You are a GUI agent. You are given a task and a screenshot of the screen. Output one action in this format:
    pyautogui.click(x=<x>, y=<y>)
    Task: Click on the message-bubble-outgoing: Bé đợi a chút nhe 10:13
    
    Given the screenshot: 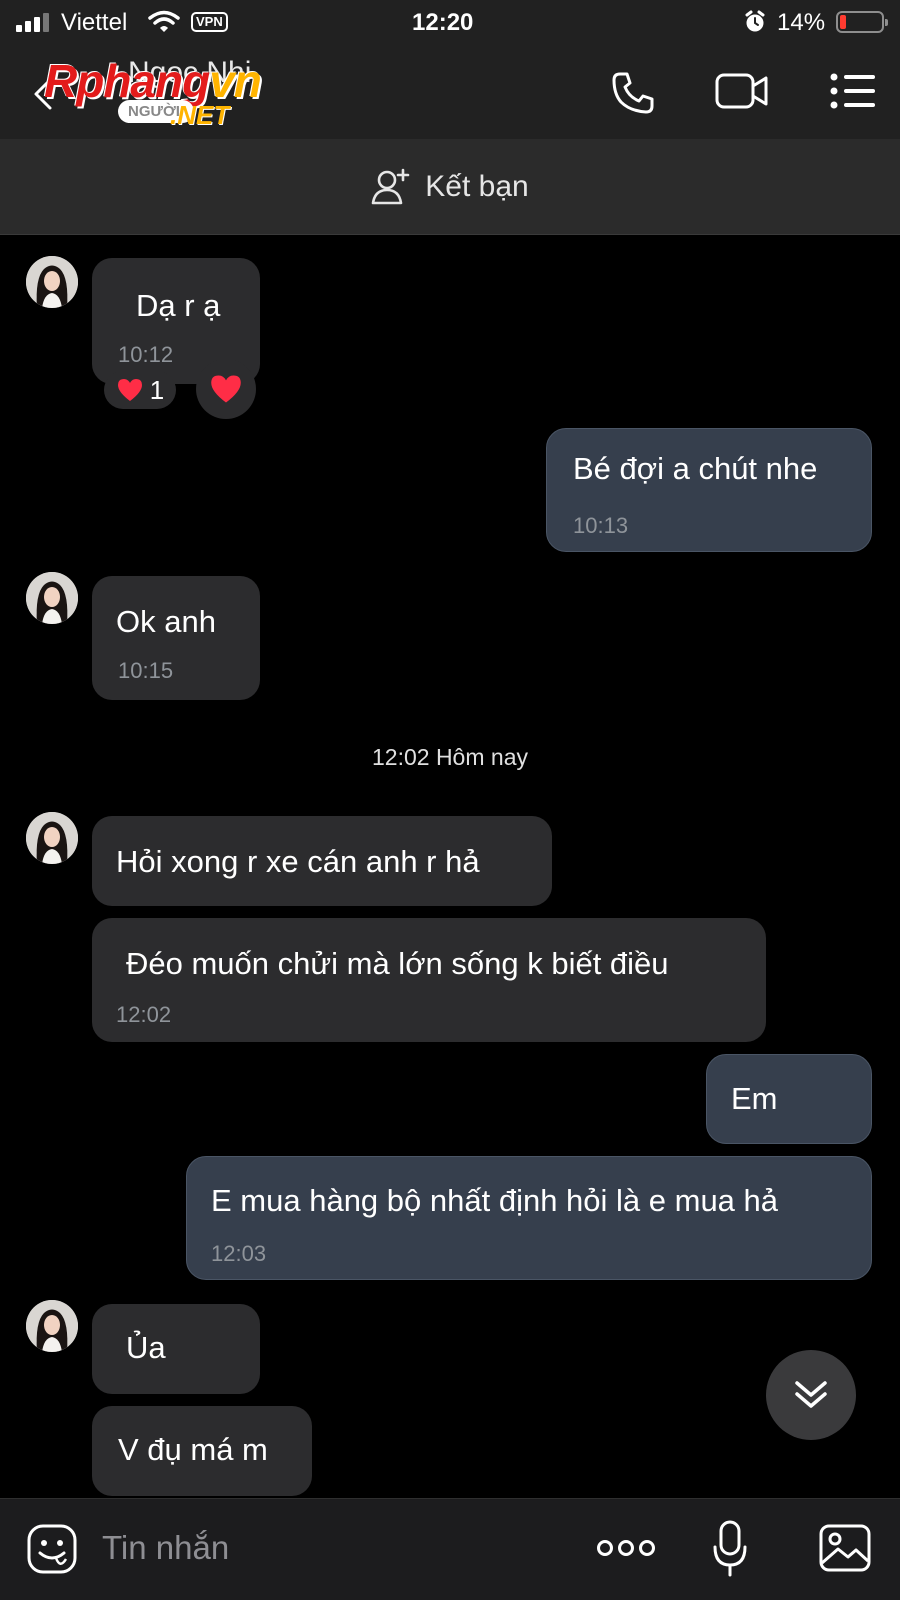 What is the action you would take?
    pyautogui.click(x=709, y=490)
    